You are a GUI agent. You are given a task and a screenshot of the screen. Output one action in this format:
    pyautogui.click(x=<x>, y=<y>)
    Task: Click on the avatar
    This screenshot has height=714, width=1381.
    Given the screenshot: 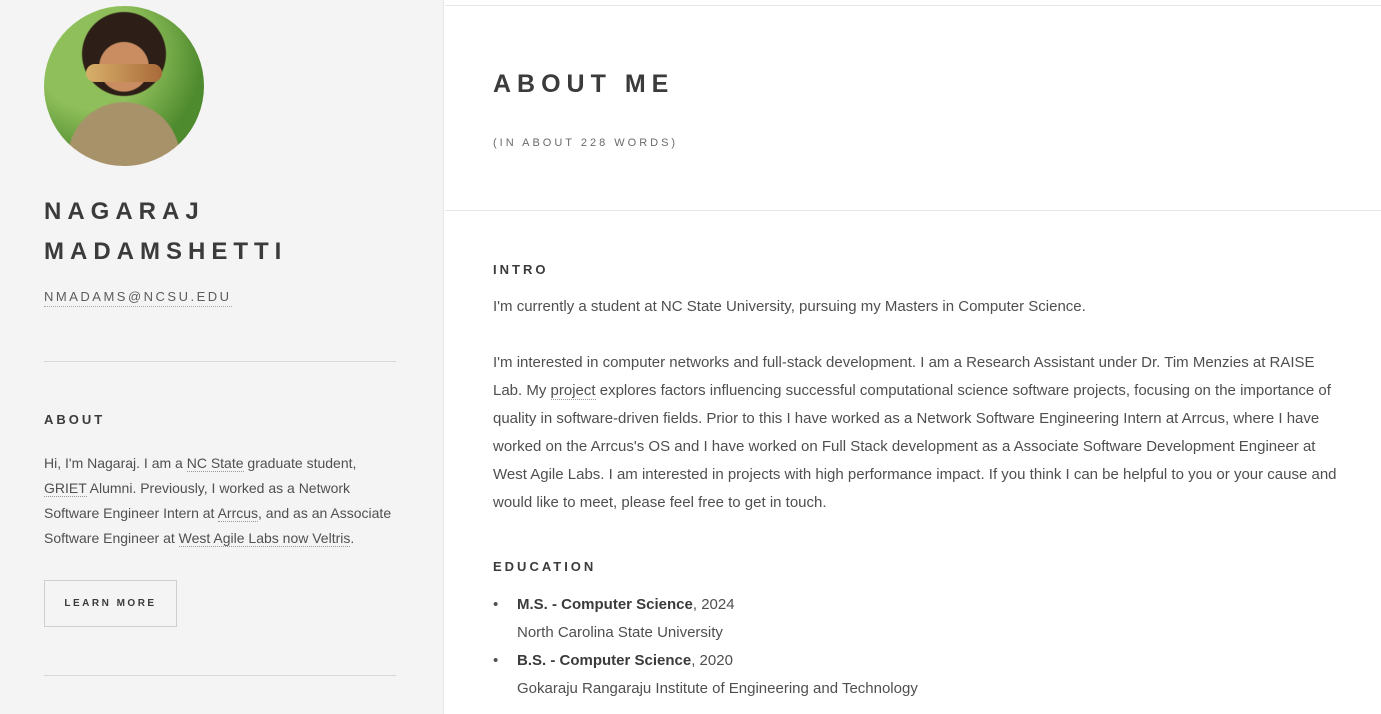 What is the action you would take?
    pyautogui.click(x=124, y=86)
    